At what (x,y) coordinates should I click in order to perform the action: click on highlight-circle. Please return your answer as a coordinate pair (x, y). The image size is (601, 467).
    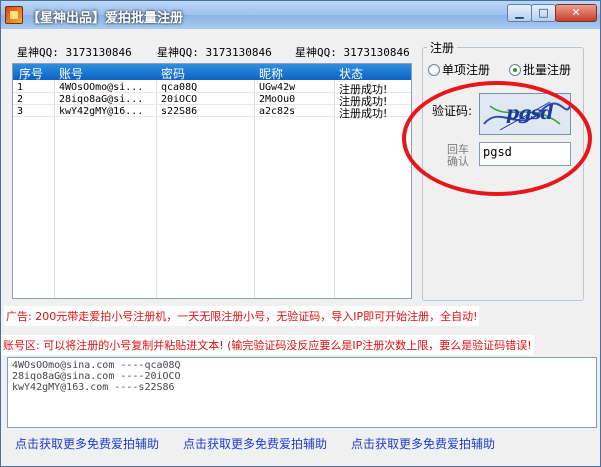
    Looking at the image, I should click on (497, 138).